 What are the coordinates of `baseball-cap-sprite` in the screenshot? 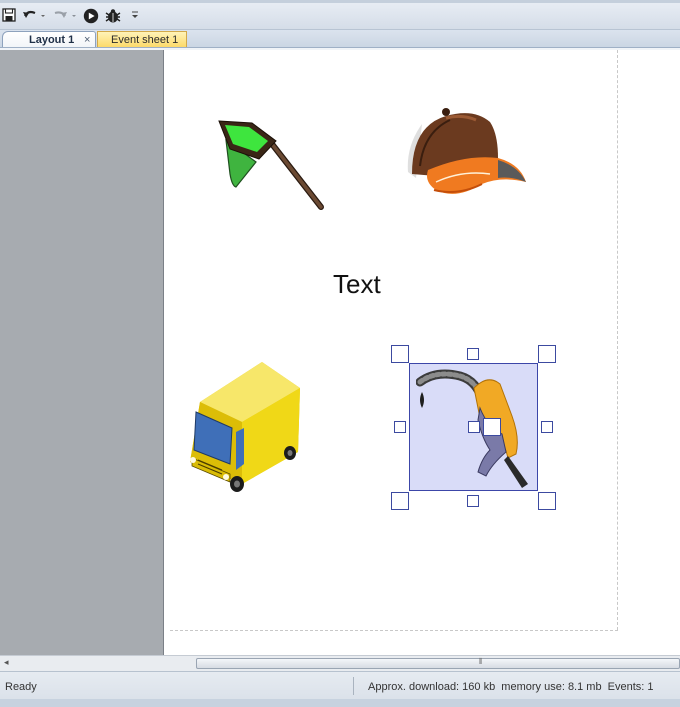 It's located at (467, 154).